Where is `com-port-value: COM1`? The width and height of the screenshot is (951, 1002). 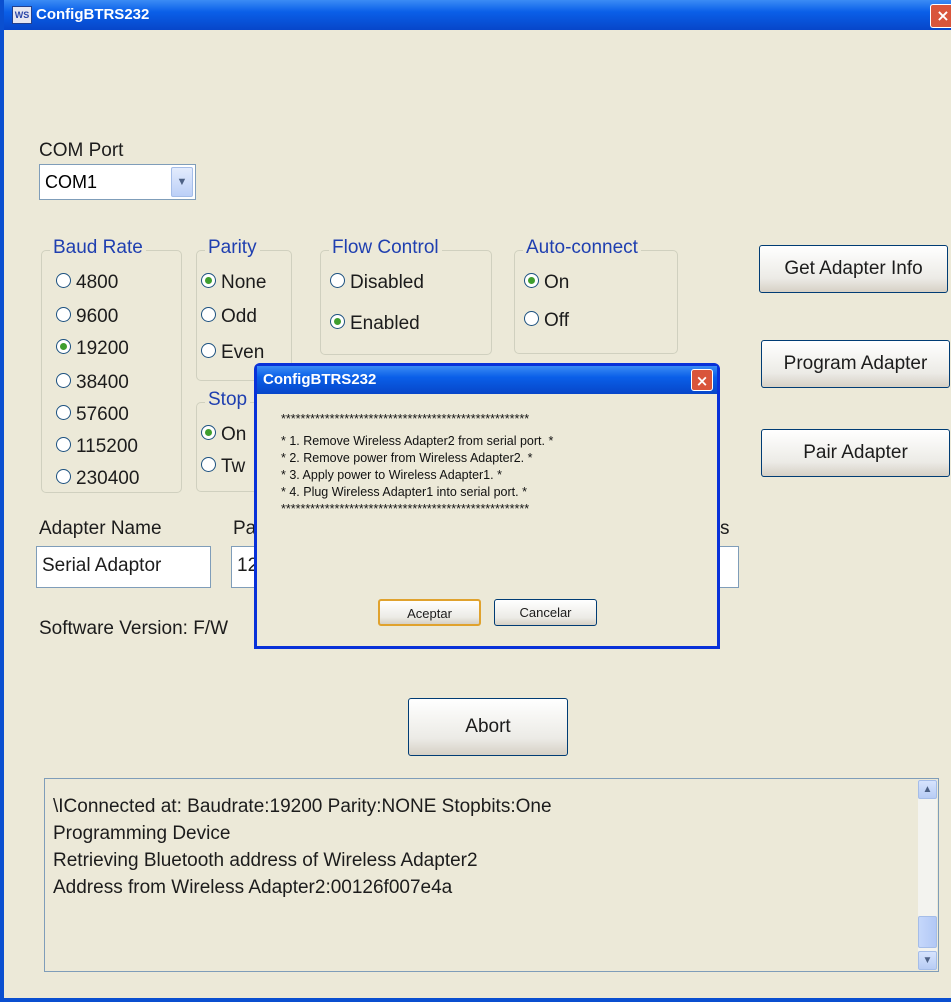 com-port-value: COM1 is located at coordinates (71, 182).